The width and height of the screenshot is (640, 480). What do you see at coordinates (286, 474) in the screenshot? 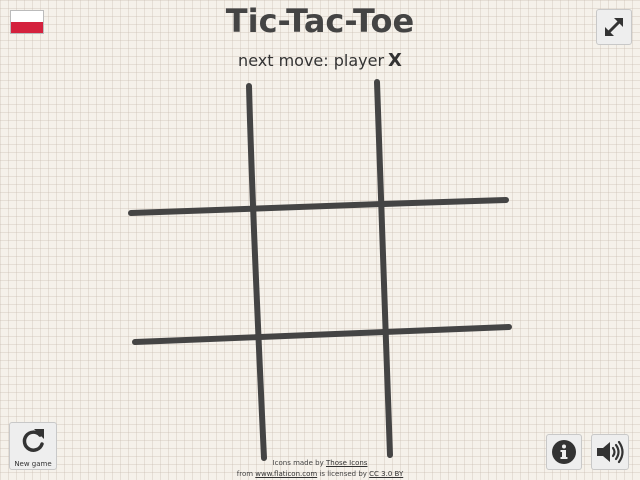
I see `credits-site-link: www.flaticon.com` at bounding box center [286, 474].